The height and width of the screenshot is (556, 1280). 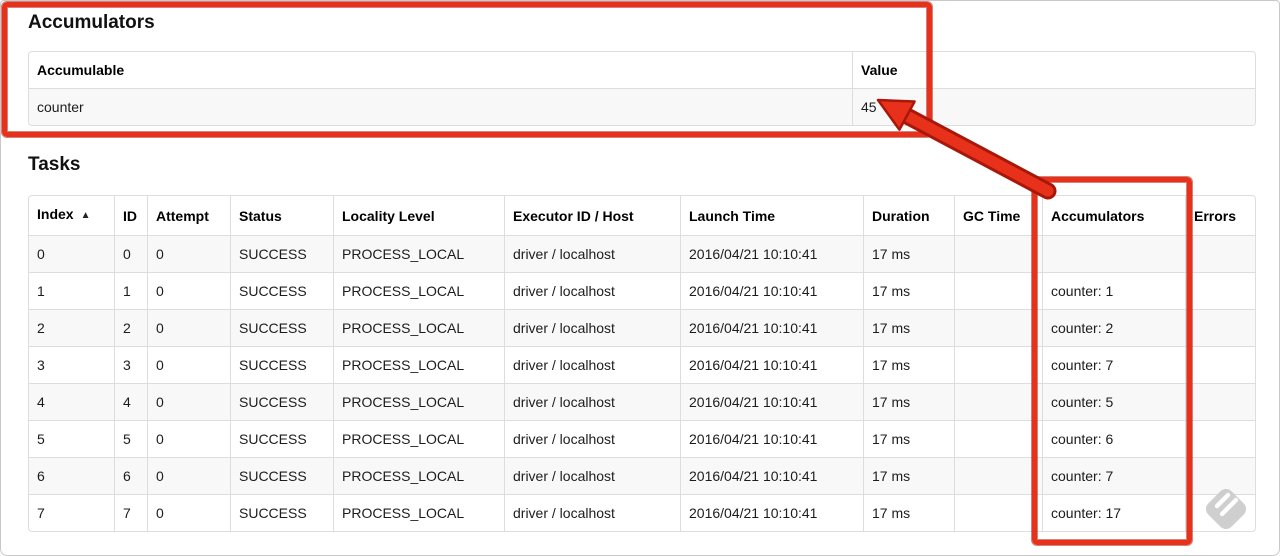 What do you see at coordinates (130, 438) in the screenshot?
I see `cell-id: 5` at bounding box center [130, 438].